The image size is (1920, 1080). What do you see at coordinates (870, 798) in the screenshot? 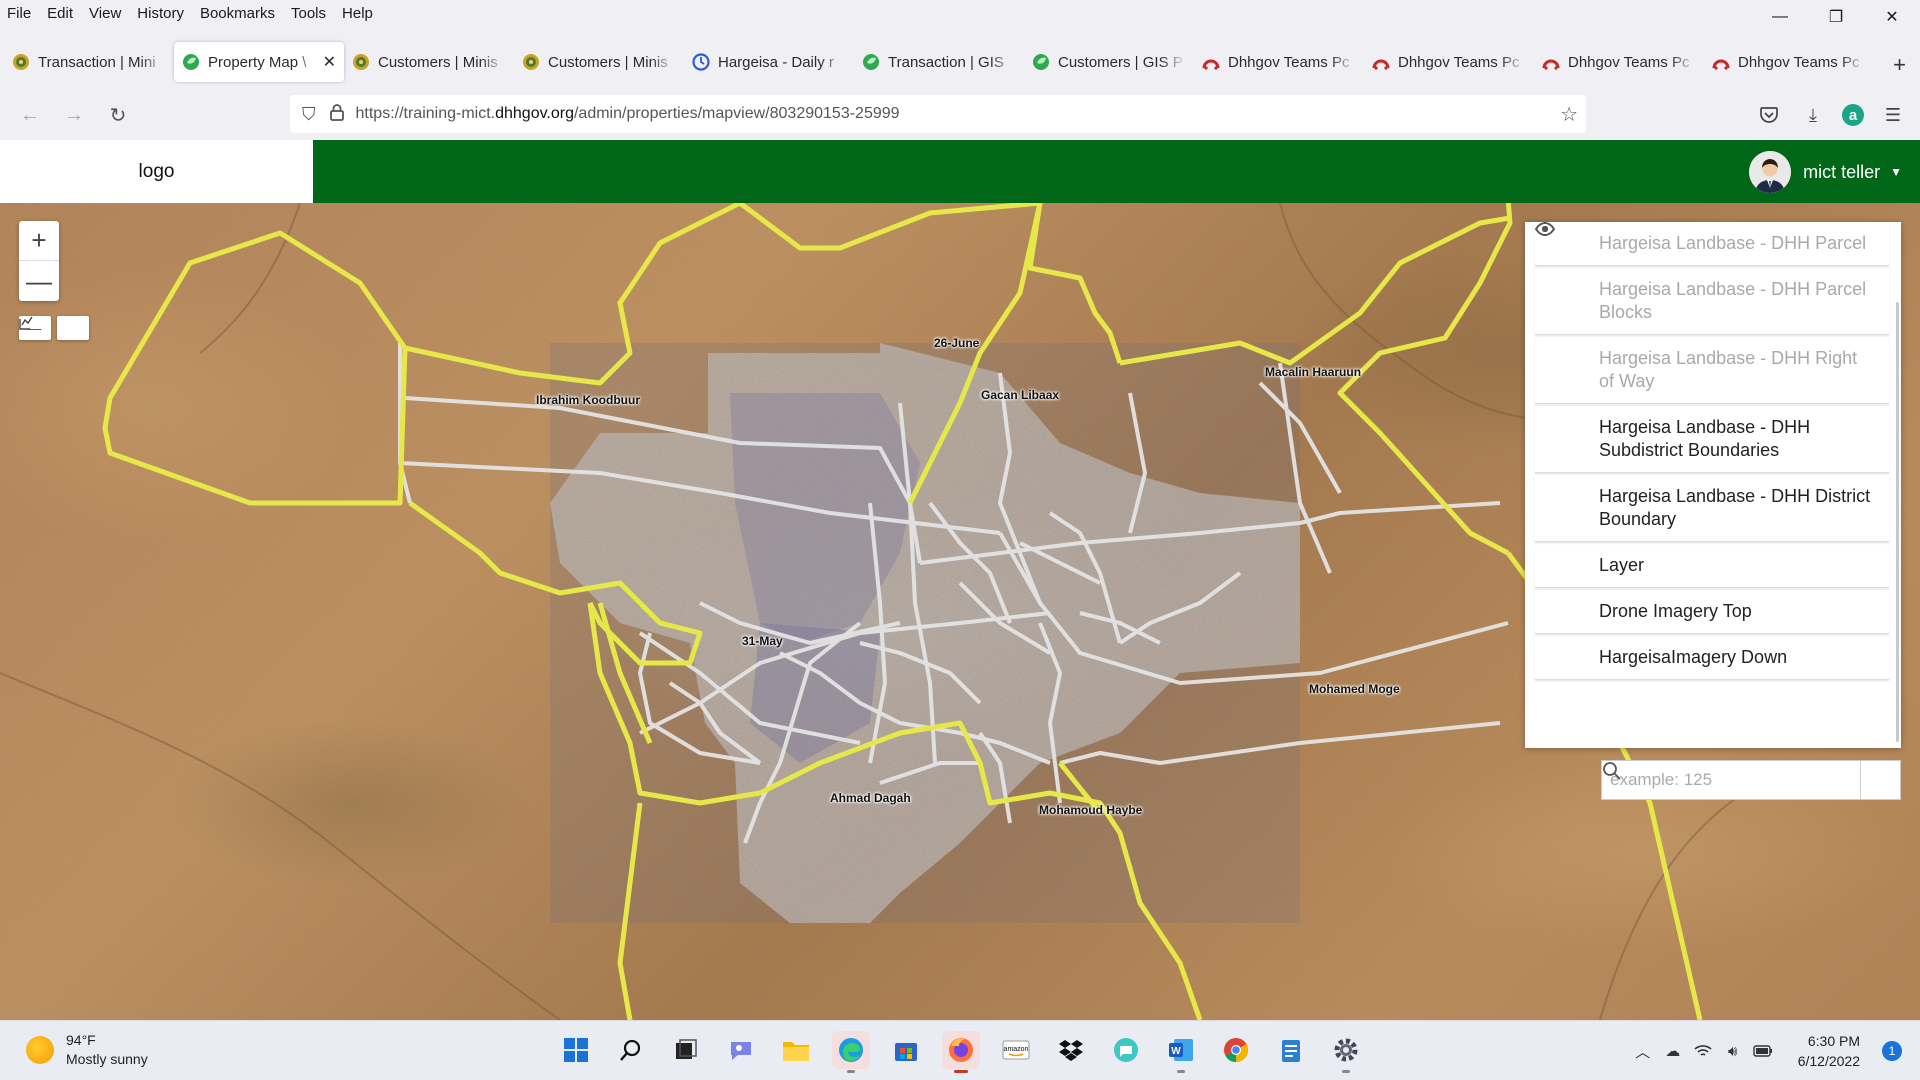
I see `district-label-ahmad-dagah: Ahmad Dagah` at bounding box center [870, 798].